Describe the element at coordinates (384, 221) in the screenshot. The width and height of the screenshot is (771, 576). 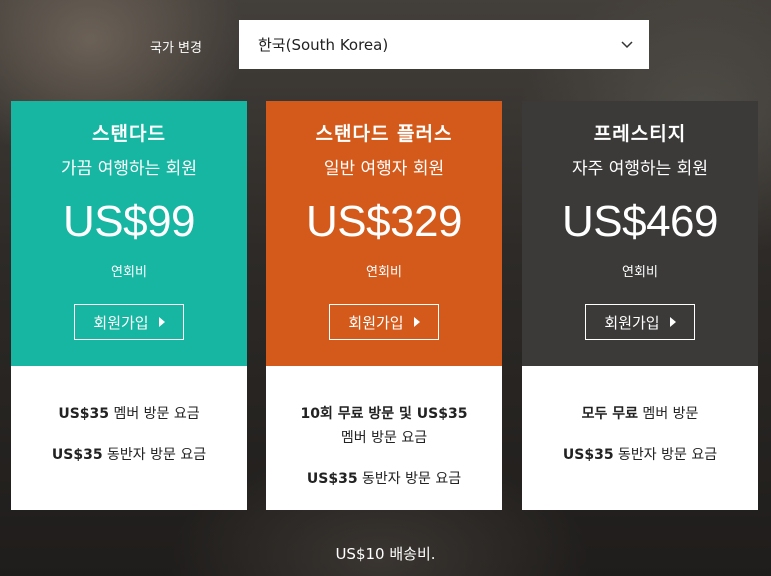
I see `plan-price: US$329` at that location.